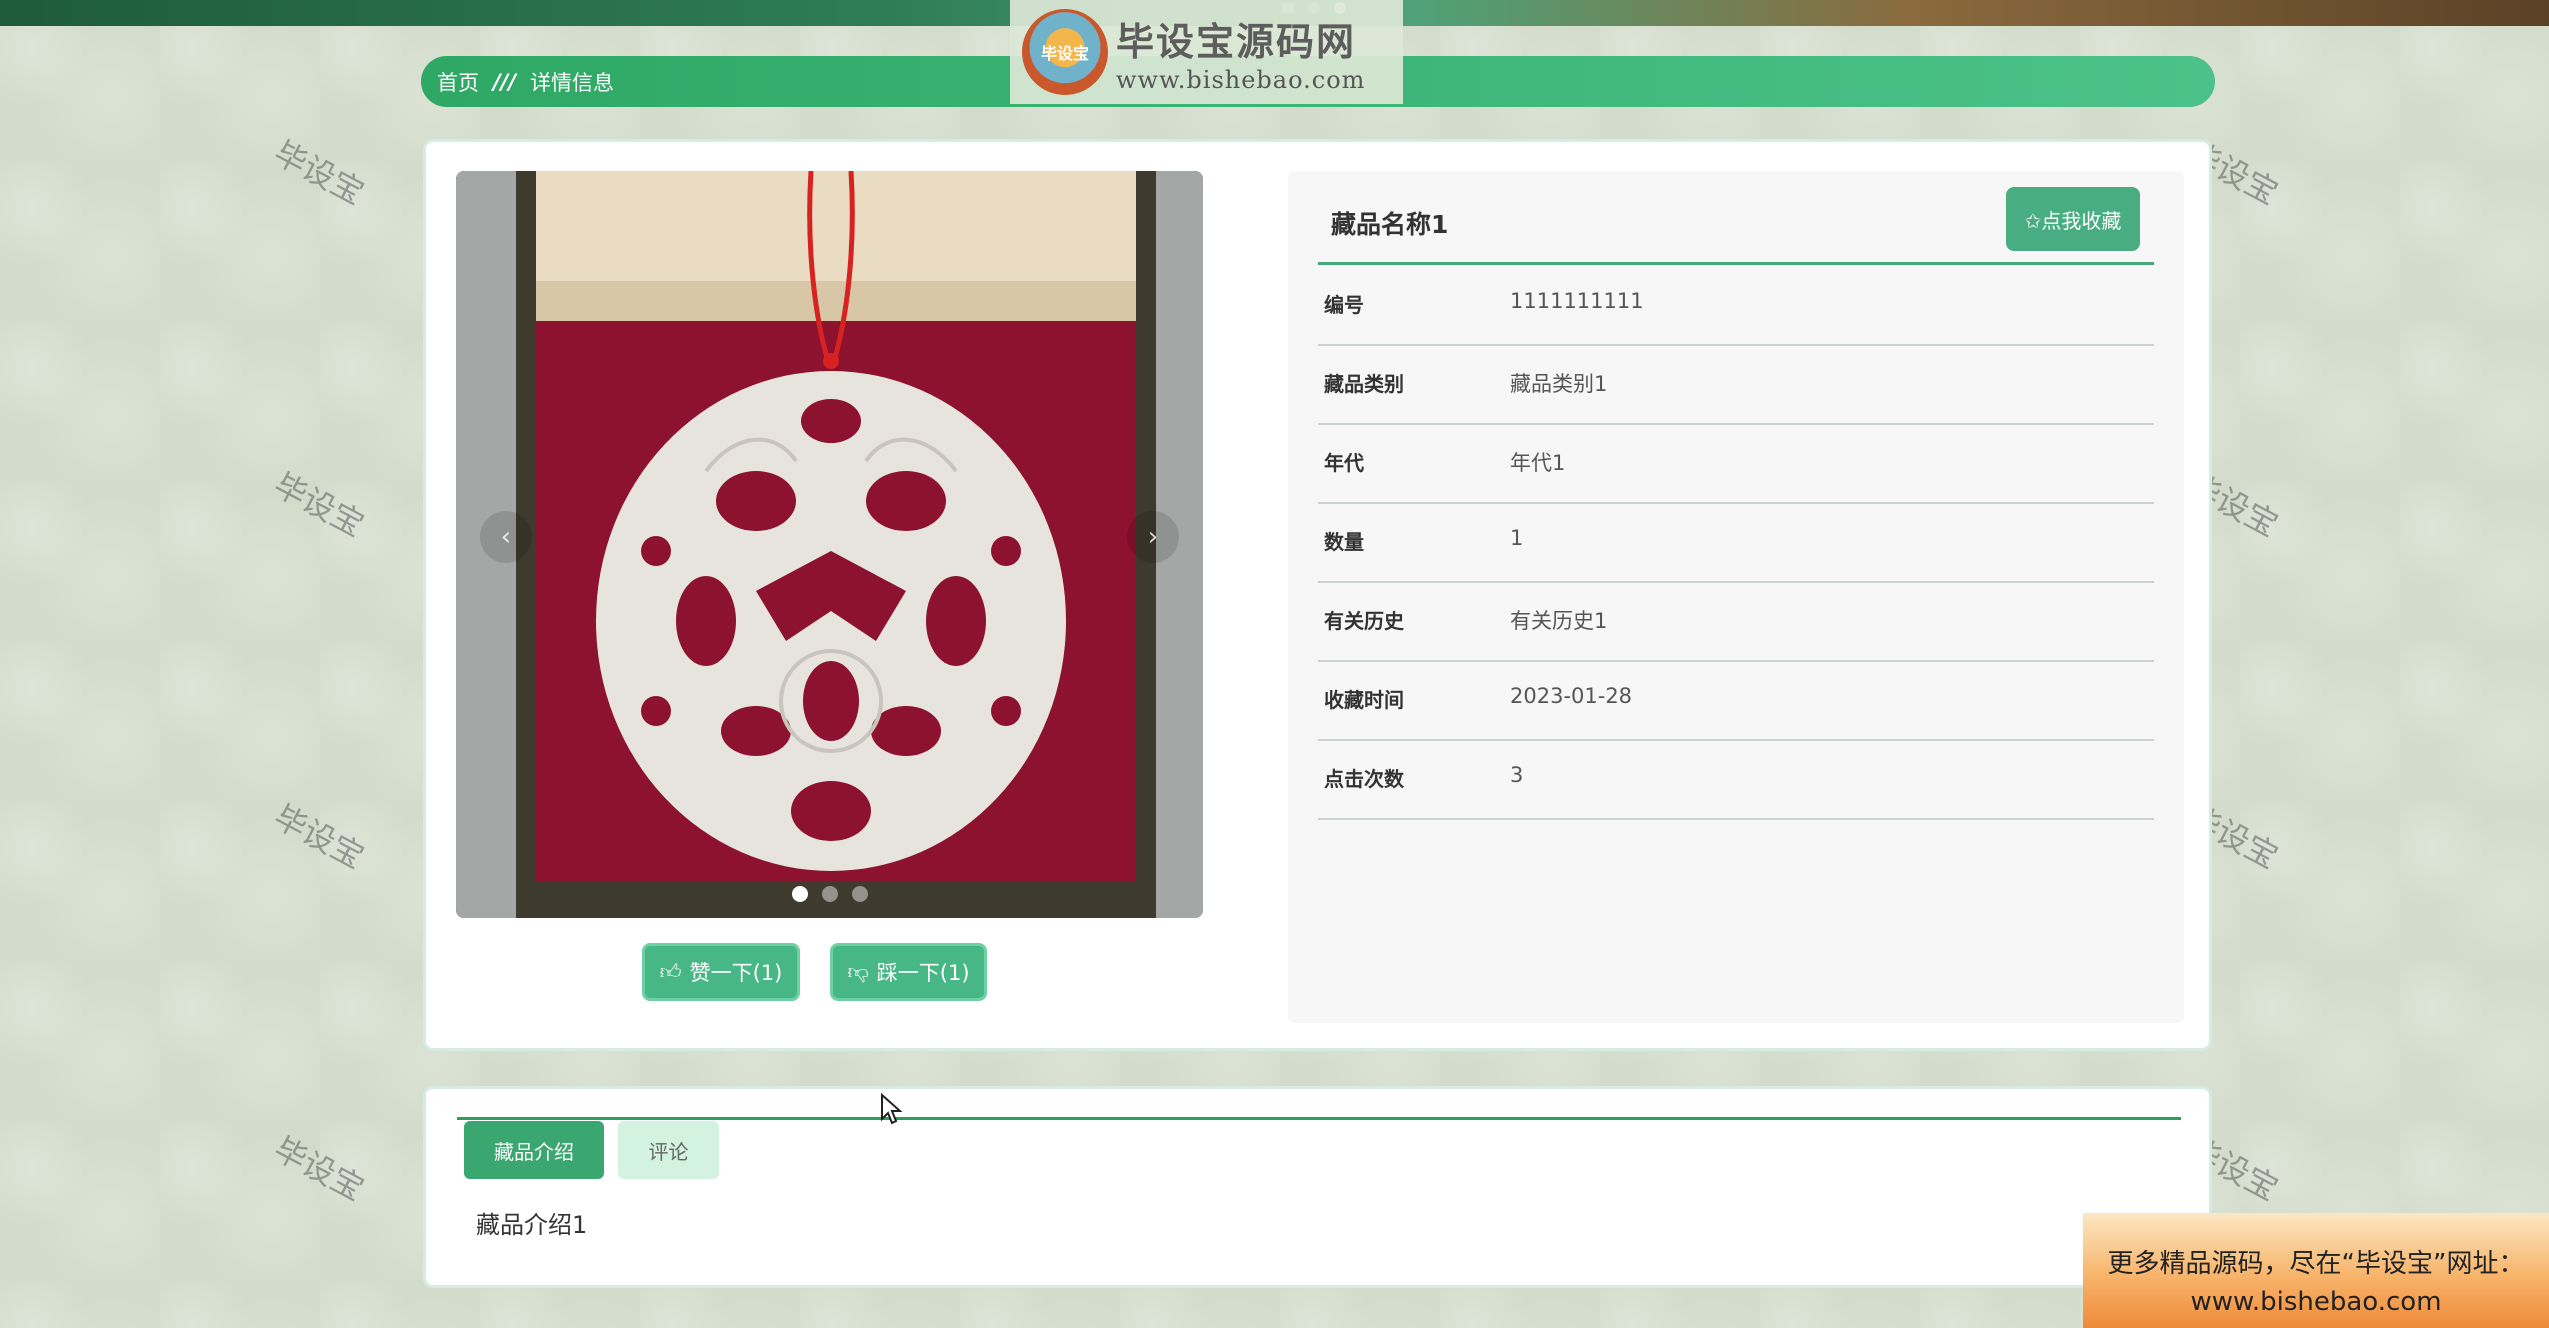 This screenshot has width=2549, height=1328. Describe the element at coordinates (2073, 219) in the screenshot. I see `favorite-button: ✩点我收藏` at that location.